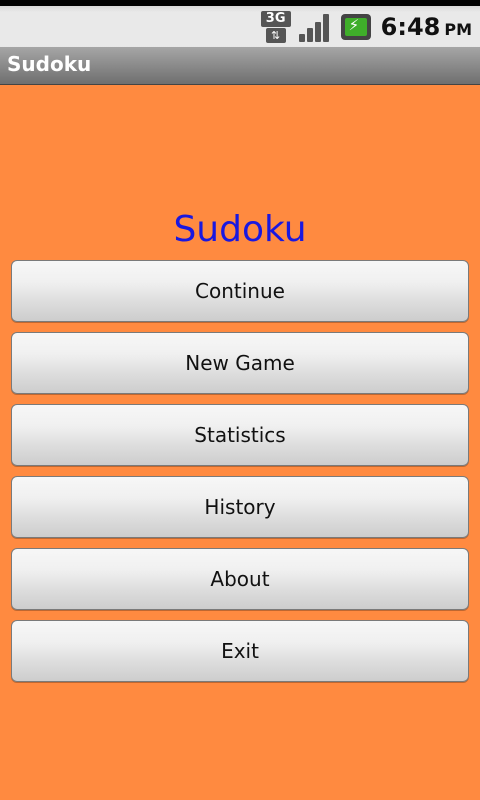 This screenshot has width=480, height=800. I want to click on network-3g-icon: 3G ⇅, so click(275, 27).